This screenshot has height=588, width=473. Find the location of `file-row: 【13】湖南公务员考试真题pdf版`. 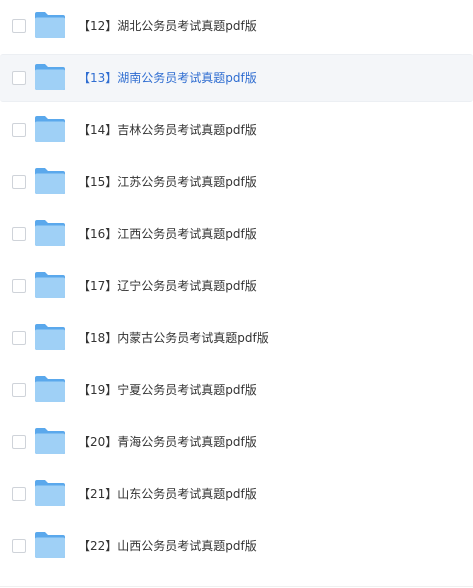

file-row: 【13】湖南公务员考试真题pdf版 is located at coordinates (236, 78).